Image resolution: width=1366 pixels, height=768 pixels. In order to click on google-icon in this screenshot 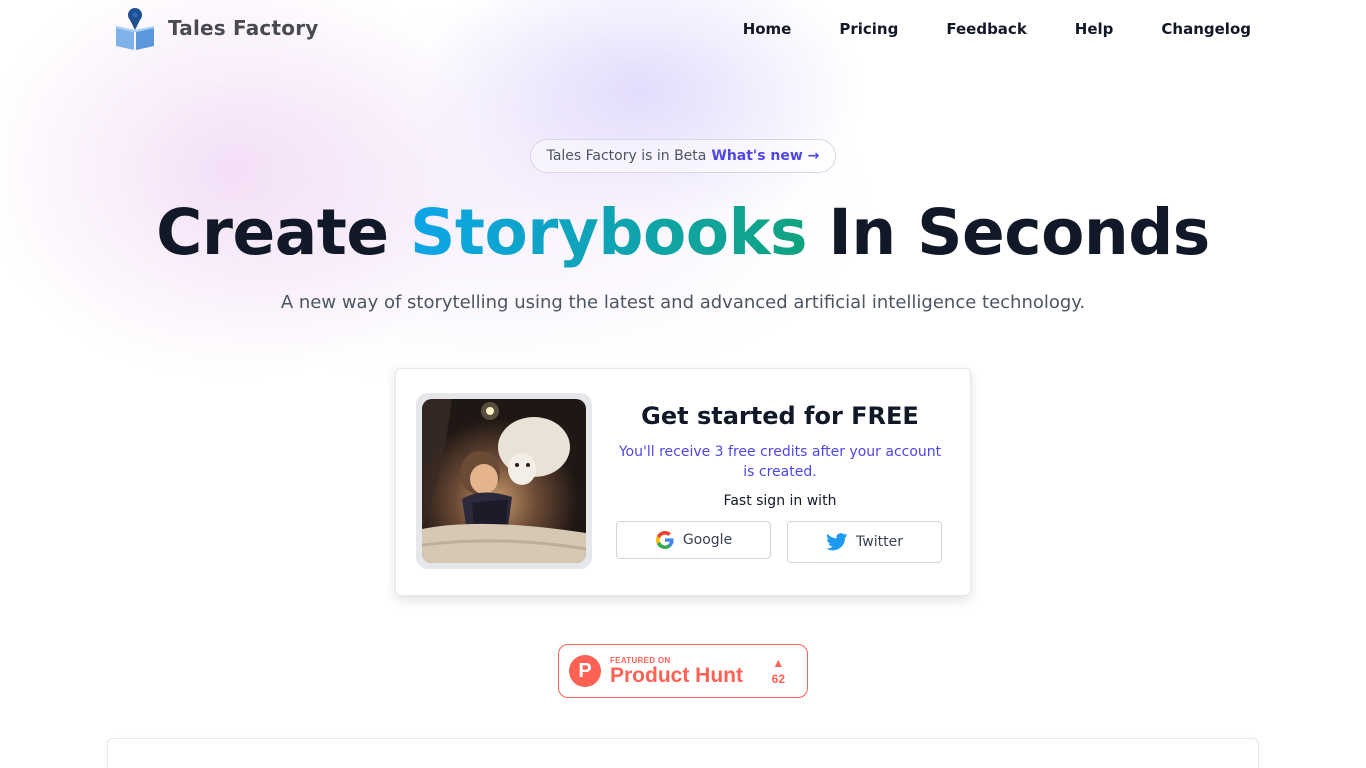, I will do `click(664, 540)`.